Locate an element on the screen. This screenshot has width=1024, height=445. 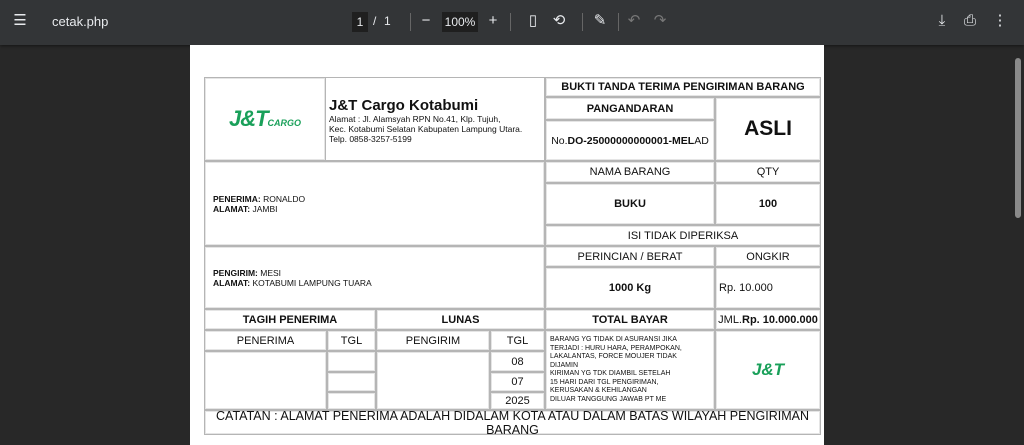
jt-logo: J&T is located at coordinates (768, 369).